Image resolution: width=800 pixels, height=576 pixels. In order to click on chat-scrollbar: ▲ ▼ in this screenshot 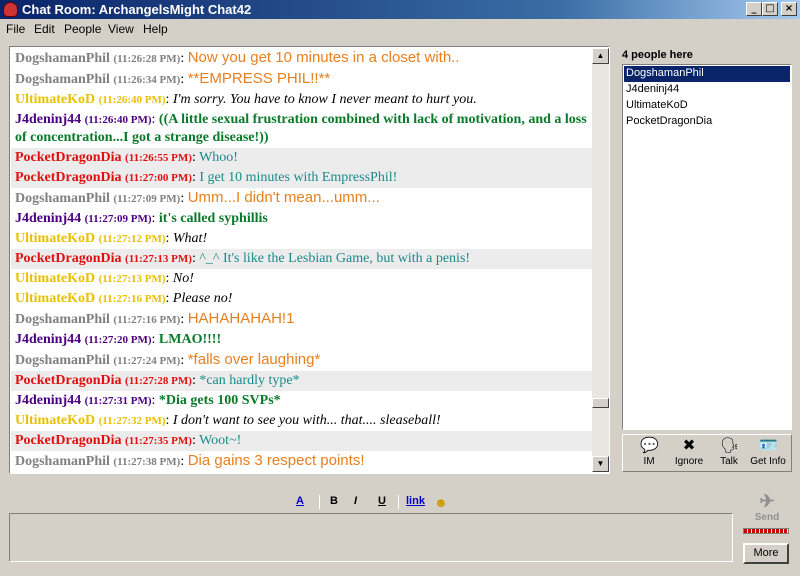, I will do `click(600, 260)`.